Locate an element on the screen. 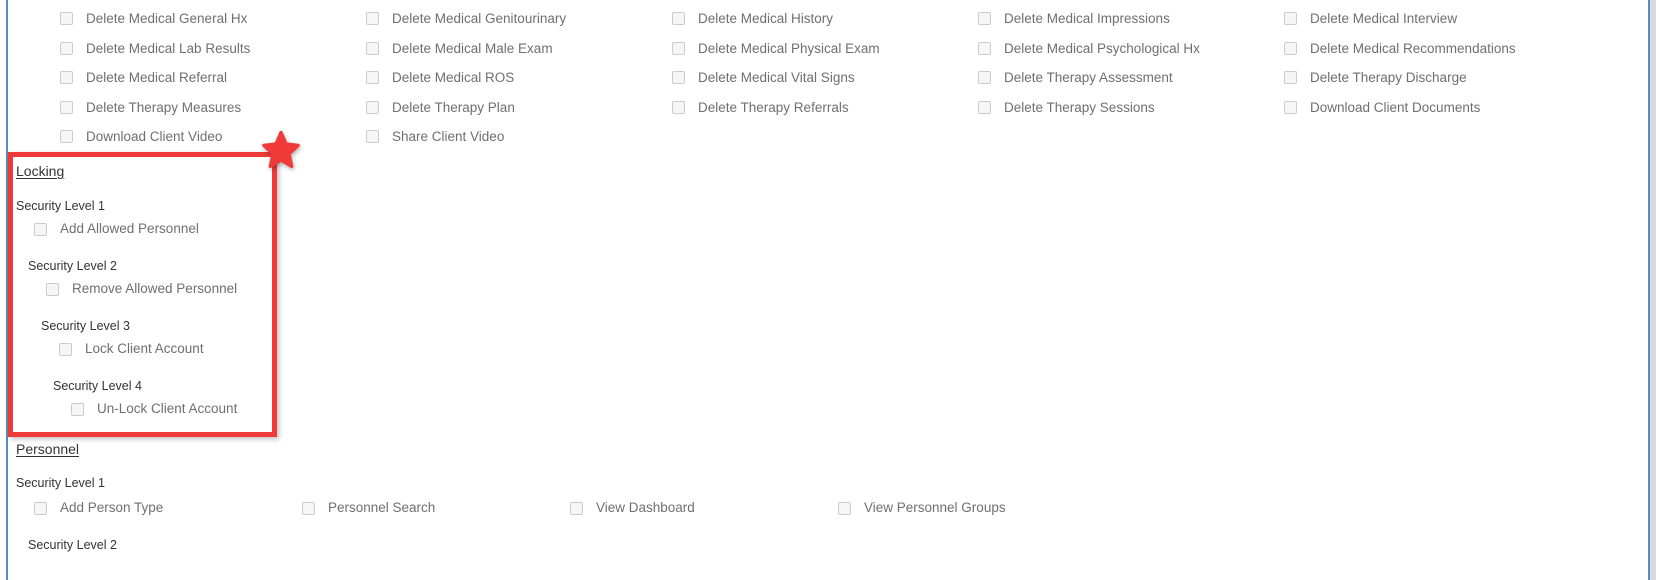  permission-label: Delete Medical ROS is located at coordinates (453, 77).